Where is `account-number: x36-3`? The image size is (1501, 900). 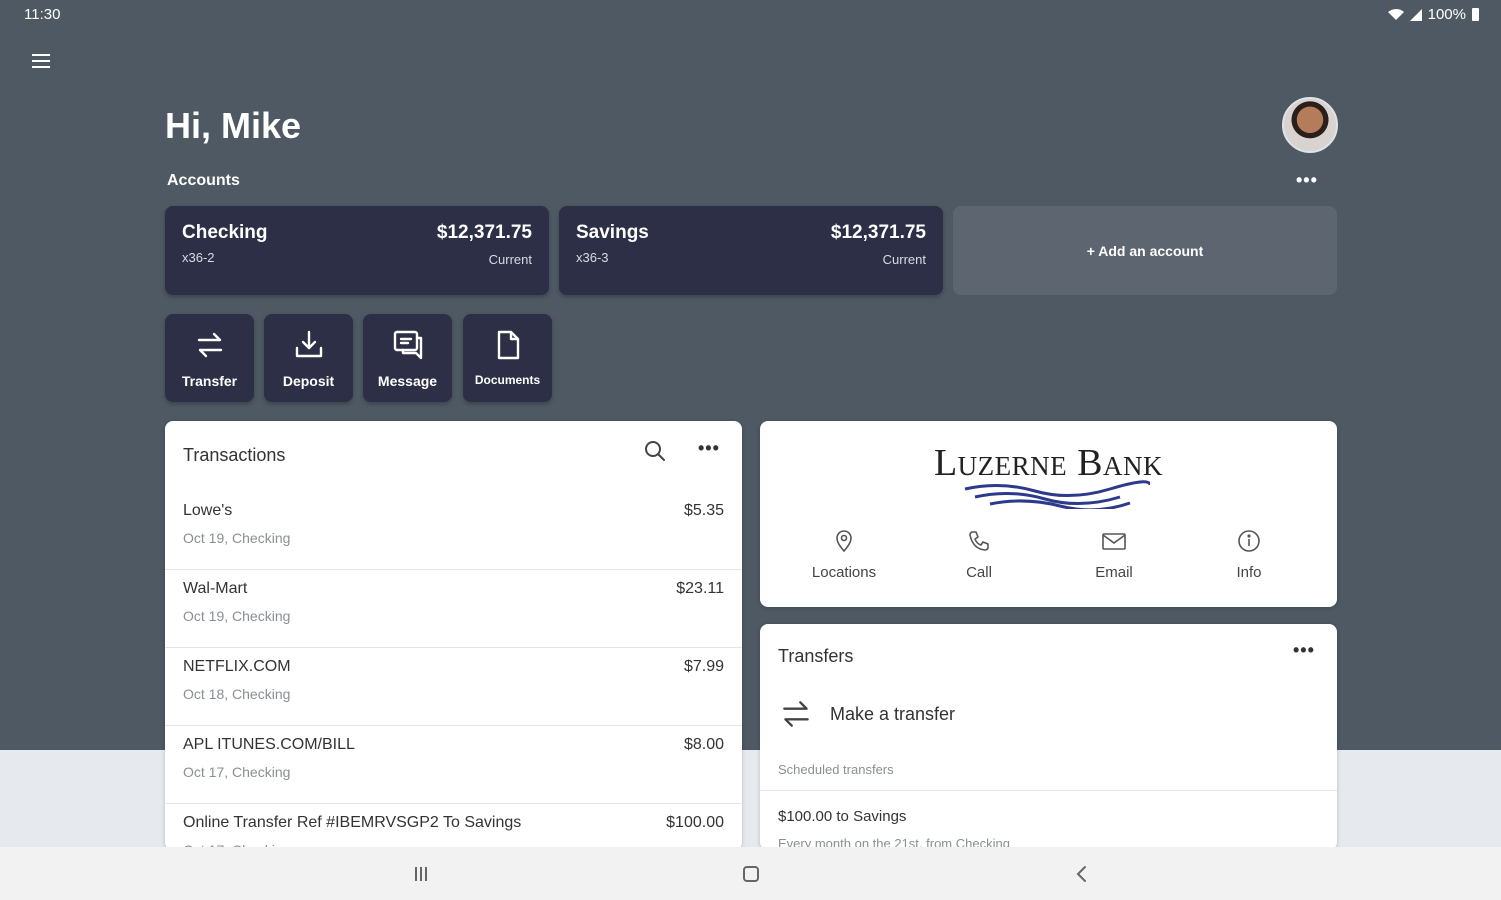
account-number: x36-3 is located at coordinates (592, 257).